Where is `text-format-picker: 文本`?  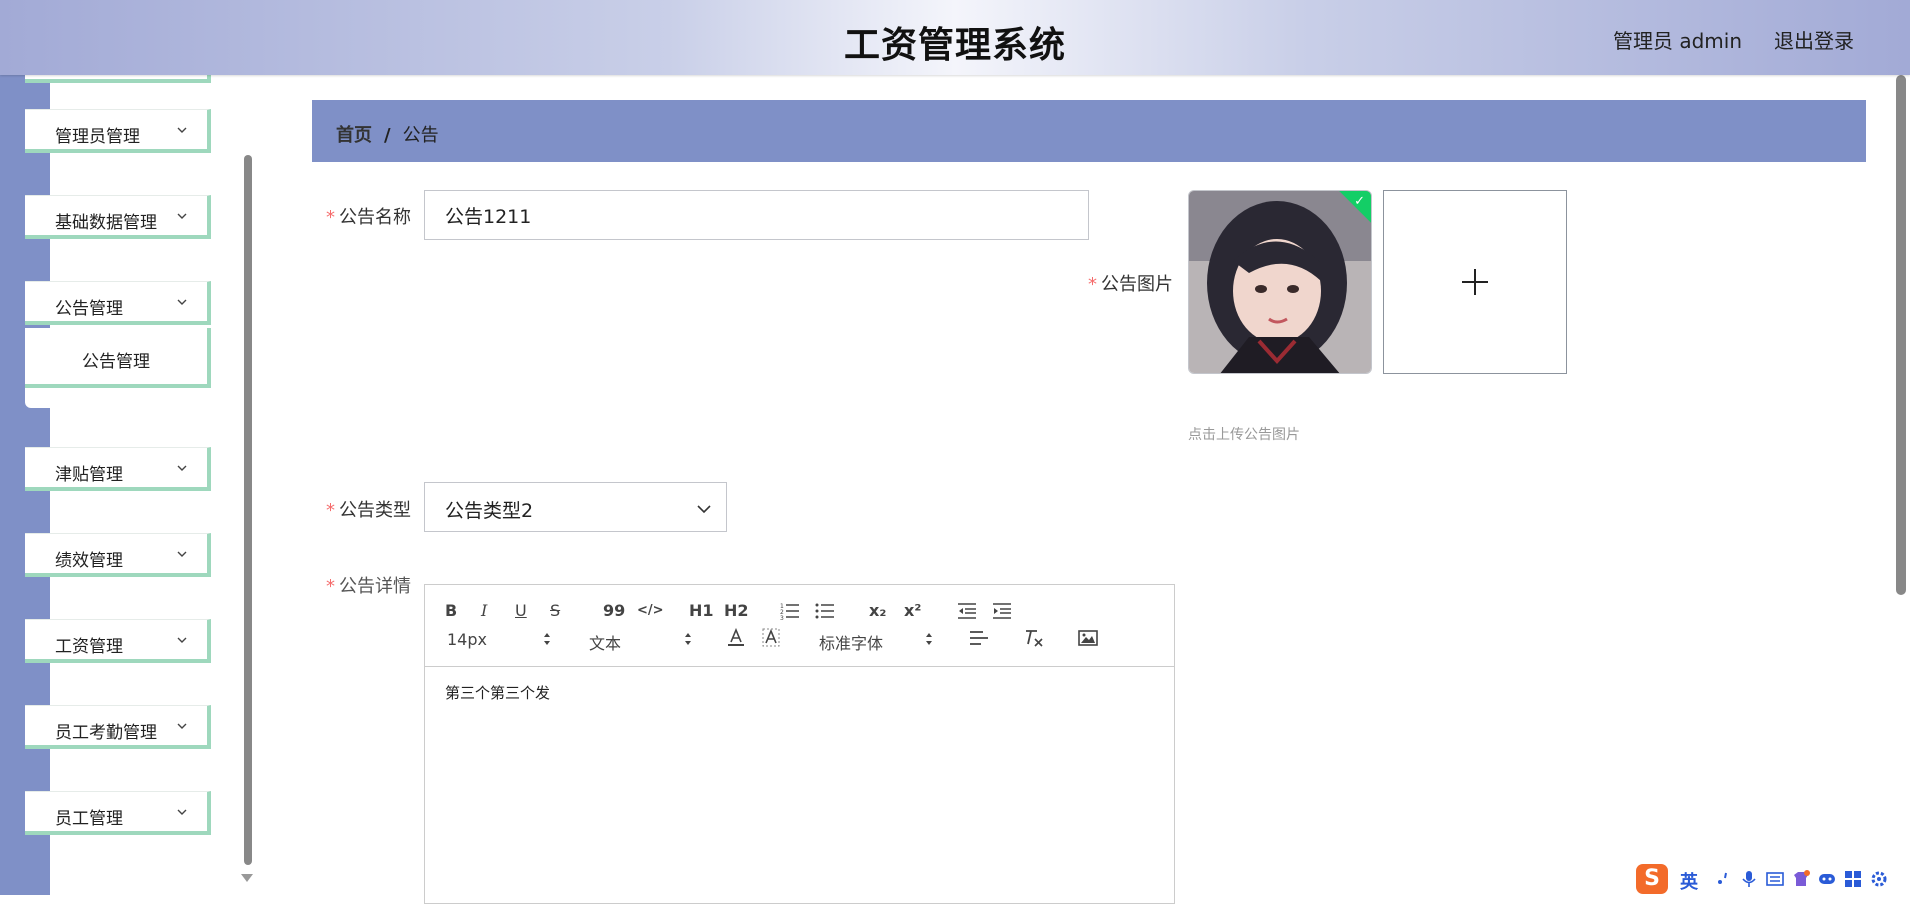 text-format-picker: 文本 is located at coordinates (605, 642).